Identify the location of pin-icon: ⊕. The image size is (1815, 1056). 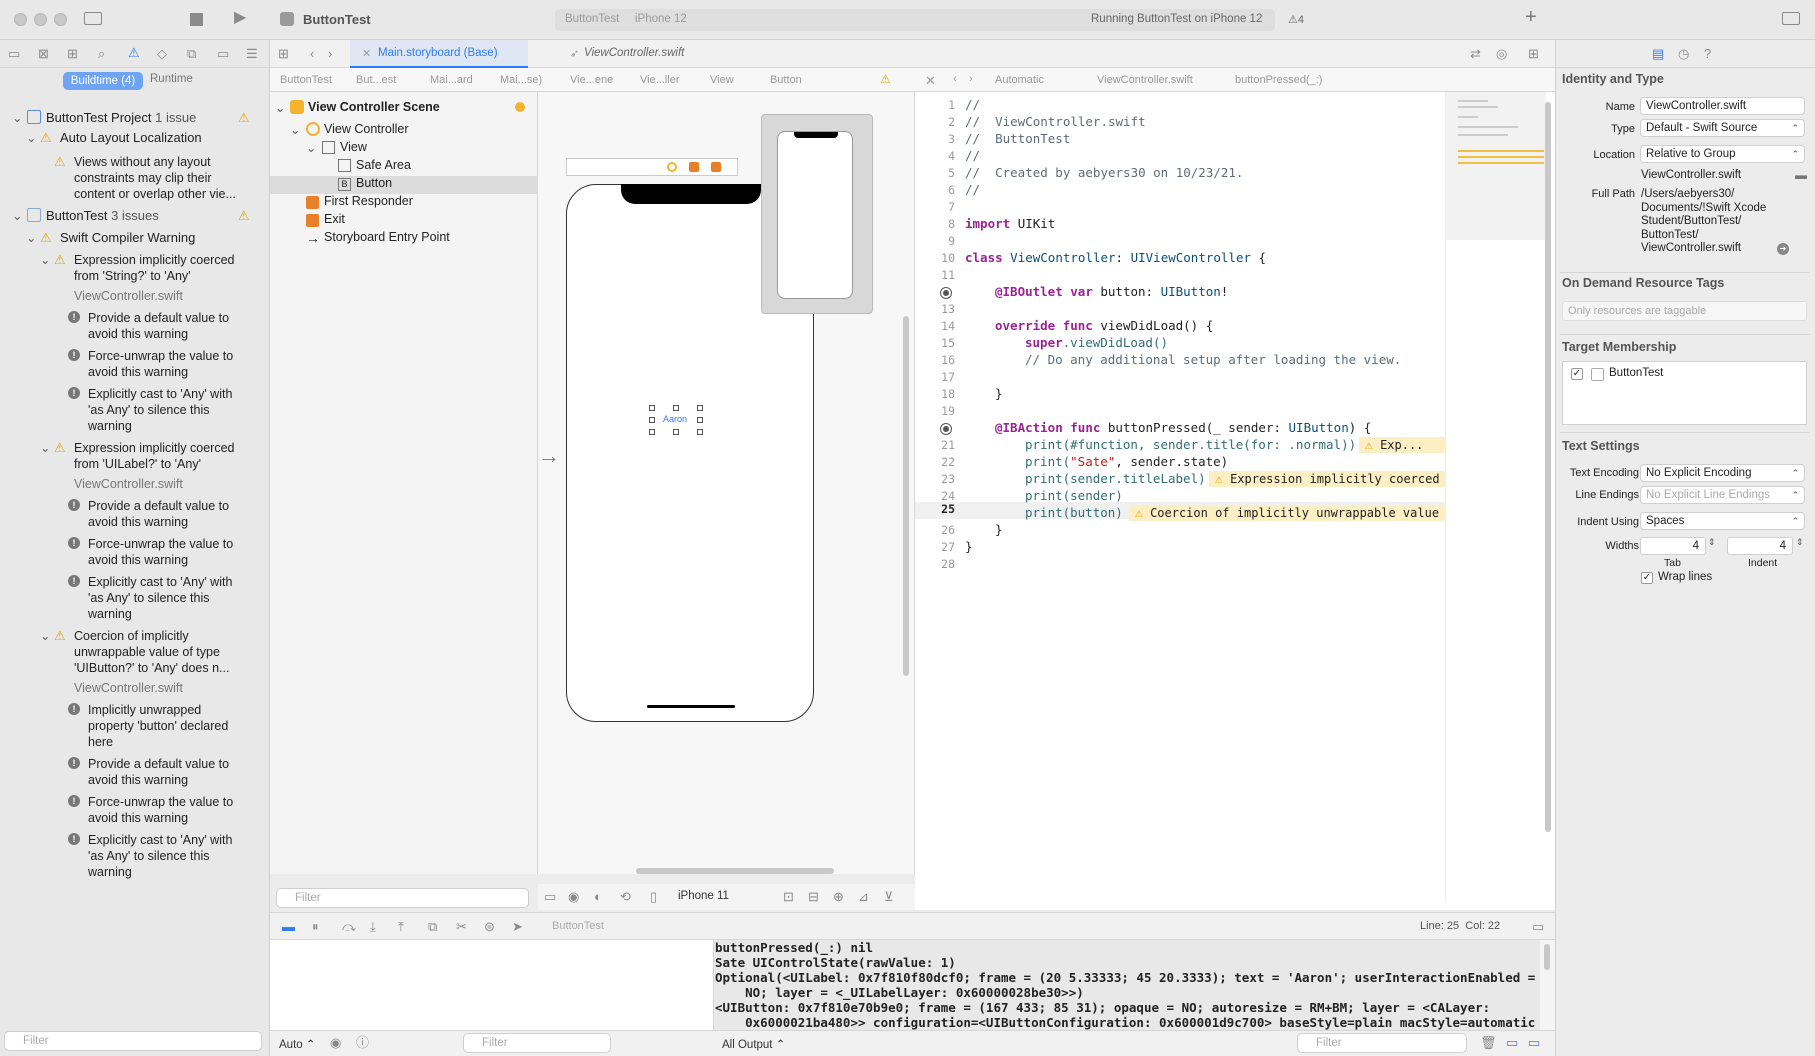
(838, 897).